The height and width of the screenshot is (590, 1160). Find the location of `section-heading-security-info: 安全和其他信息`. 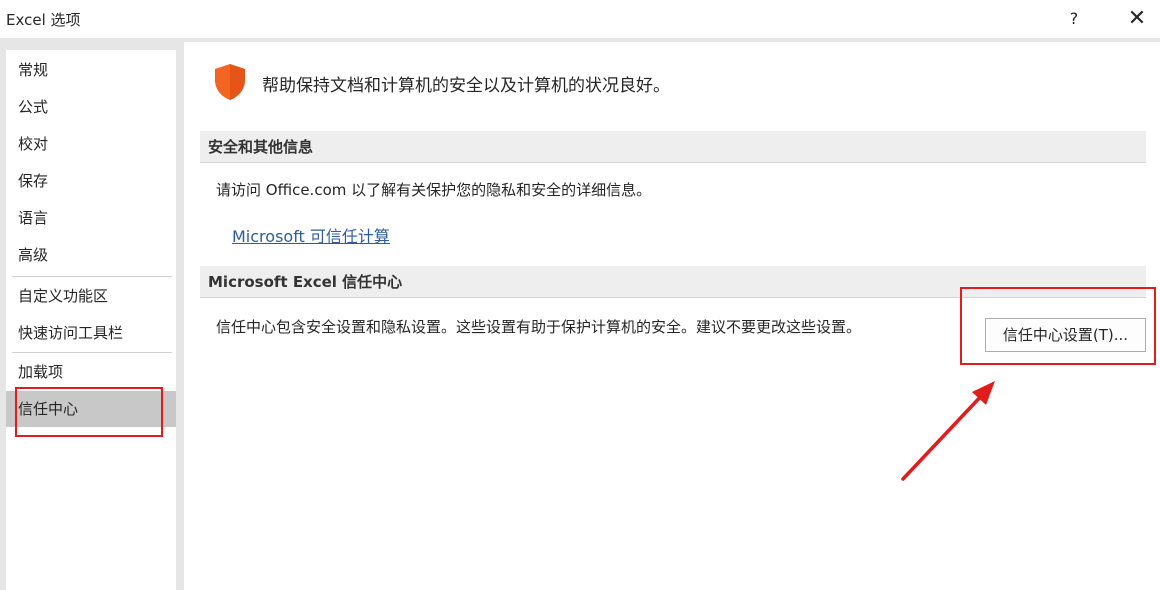

section-heading-security-info: 安全和其他信息 is located at coordinates (673, 147).